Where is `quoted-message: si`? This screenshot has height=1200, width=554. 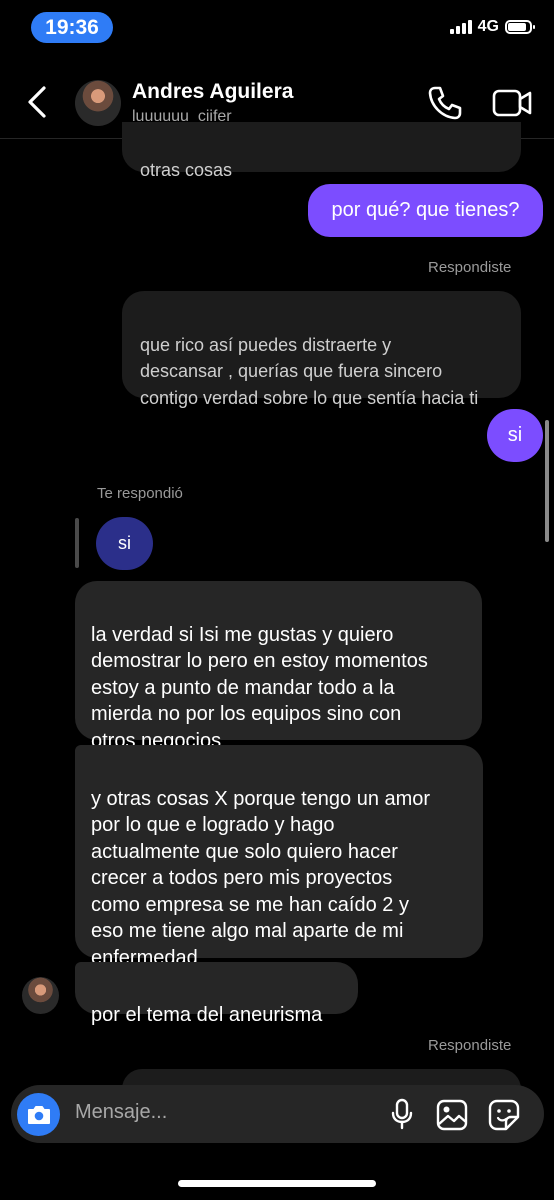
quoted-message: si is located at coordinates (124, 543).